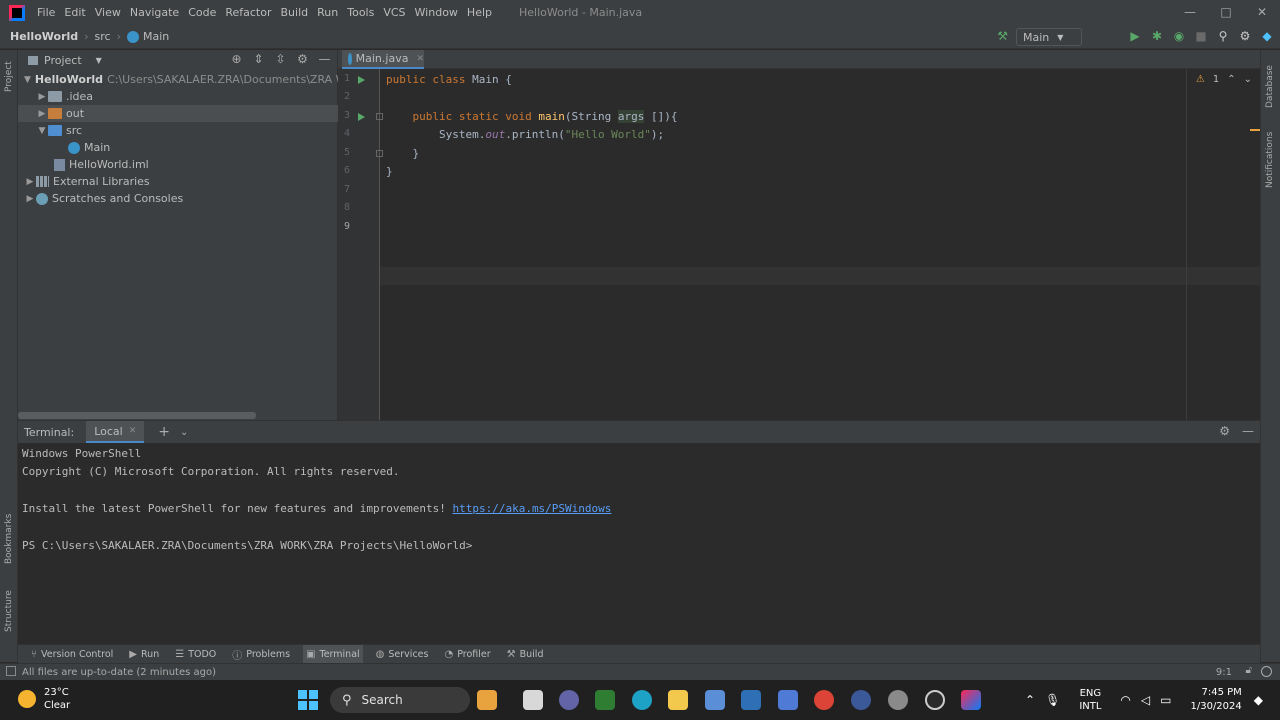 The width and height of the screenshot is (1280, 720). Describe the element at coordinates (327, 12) in the screenshot. I see `menu-run: Run` at that location.